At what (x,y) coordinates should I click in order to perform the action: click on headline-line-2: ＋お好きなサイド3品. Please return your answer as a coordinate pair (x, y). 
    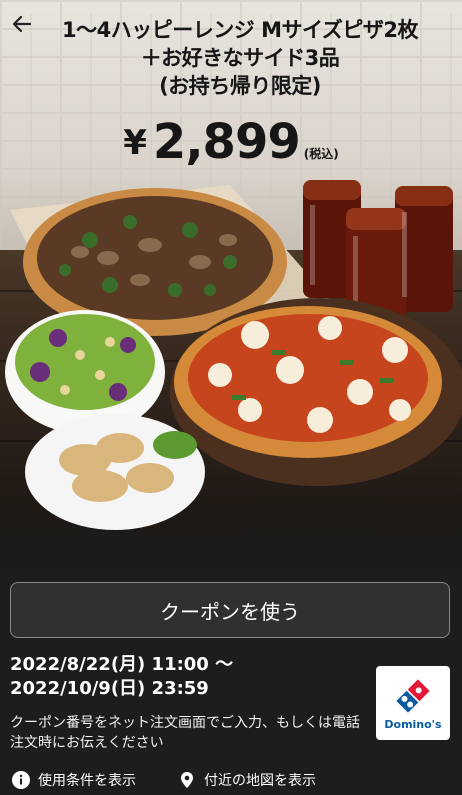
    Looking at the image, I should click on (240, 58).